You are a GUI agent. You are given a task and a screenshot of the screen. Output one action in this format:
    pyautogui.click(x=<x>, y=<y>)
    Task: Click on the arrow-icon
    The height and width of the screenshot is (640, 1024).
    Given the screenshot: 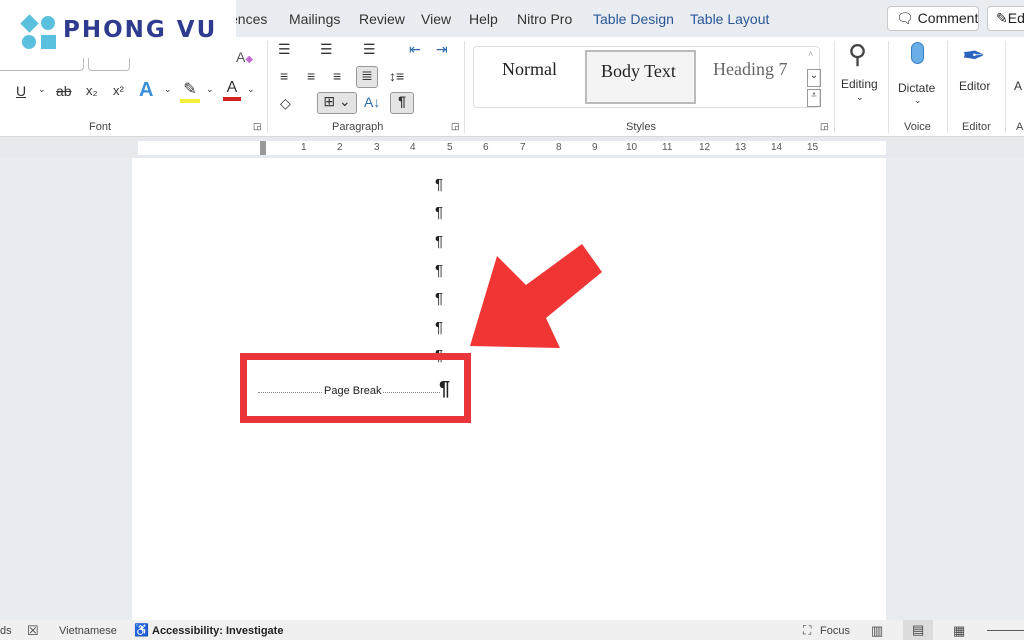 What is the action you would take?
    pyautogui.click(x=536, y=296)
    